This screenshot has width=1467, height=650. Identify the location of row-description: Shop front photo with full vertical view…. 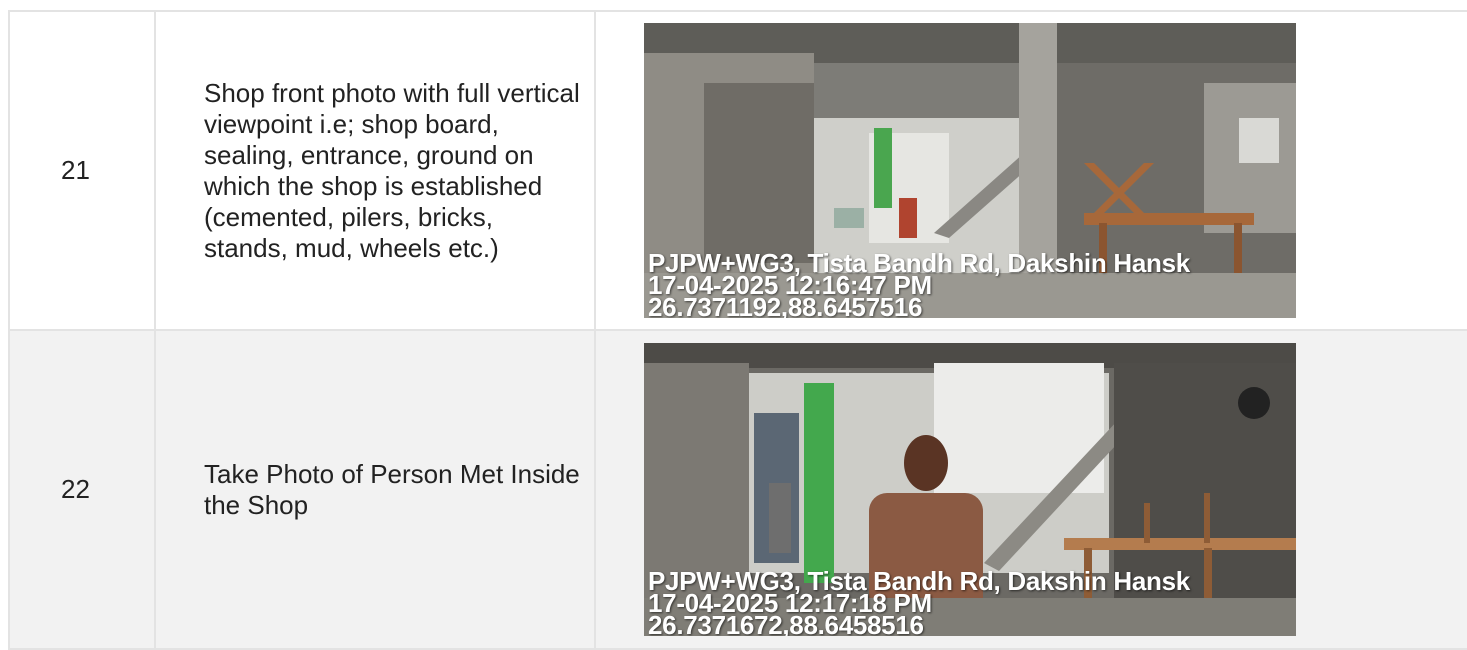
(375, 170).